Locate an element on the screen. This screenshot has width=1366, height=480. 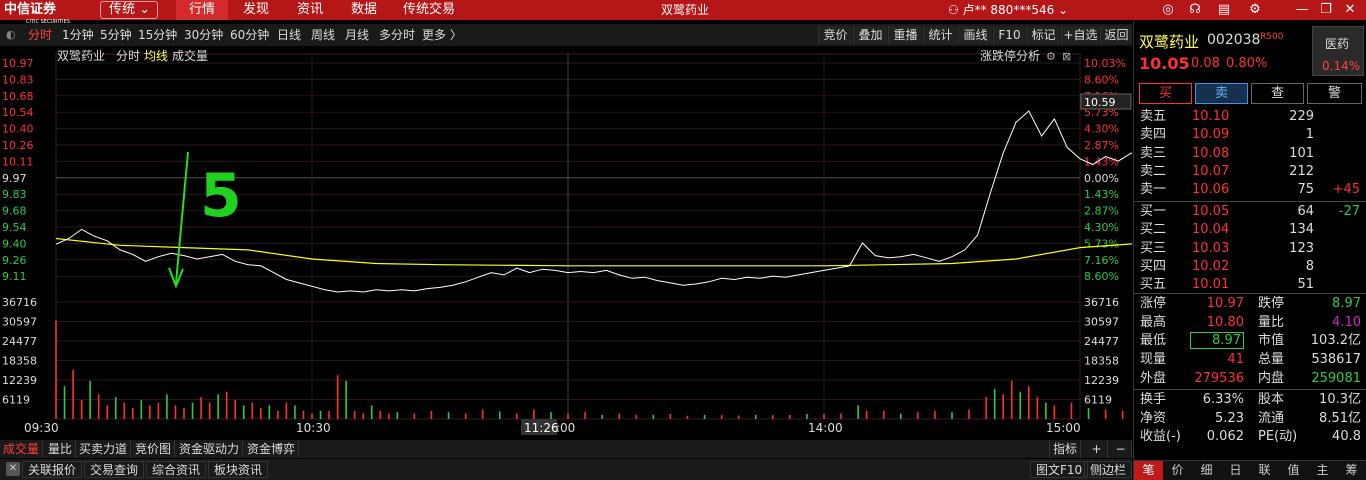
period-tab: 多分时 is located at coordinates (397, 35).